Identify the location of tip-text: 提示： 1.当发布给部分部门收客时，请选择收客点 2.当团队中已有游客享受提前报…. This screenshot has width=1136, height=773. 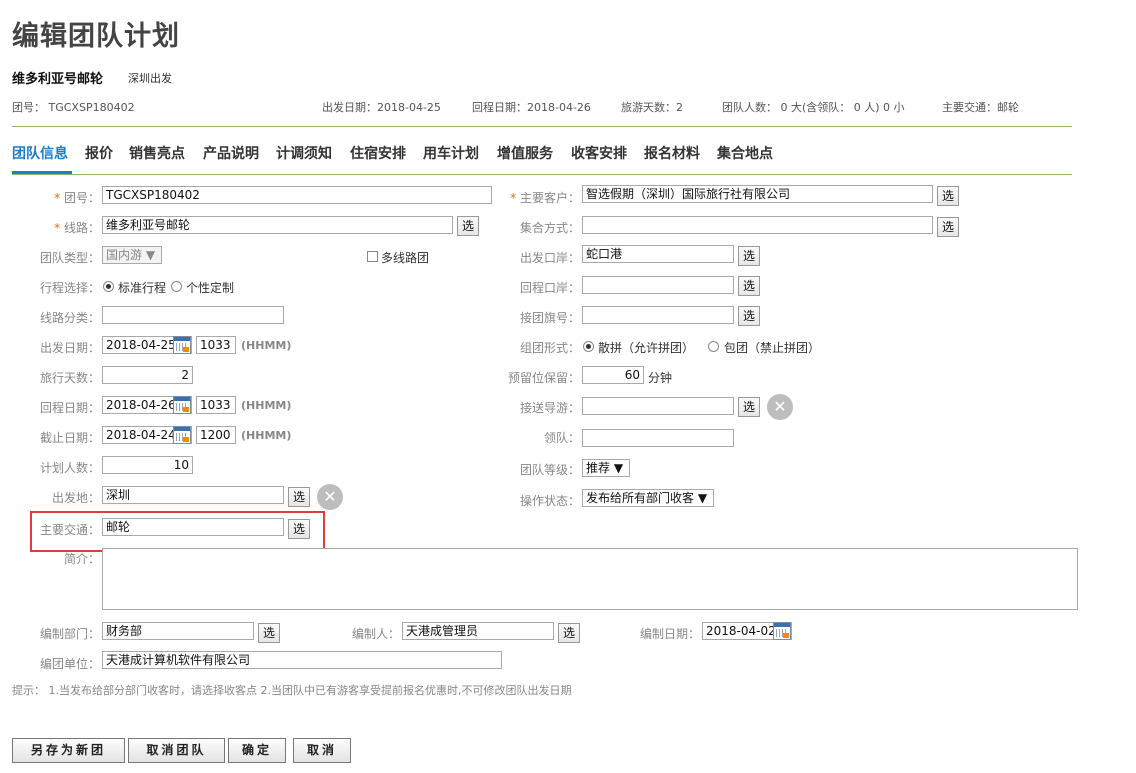
(292, 690).